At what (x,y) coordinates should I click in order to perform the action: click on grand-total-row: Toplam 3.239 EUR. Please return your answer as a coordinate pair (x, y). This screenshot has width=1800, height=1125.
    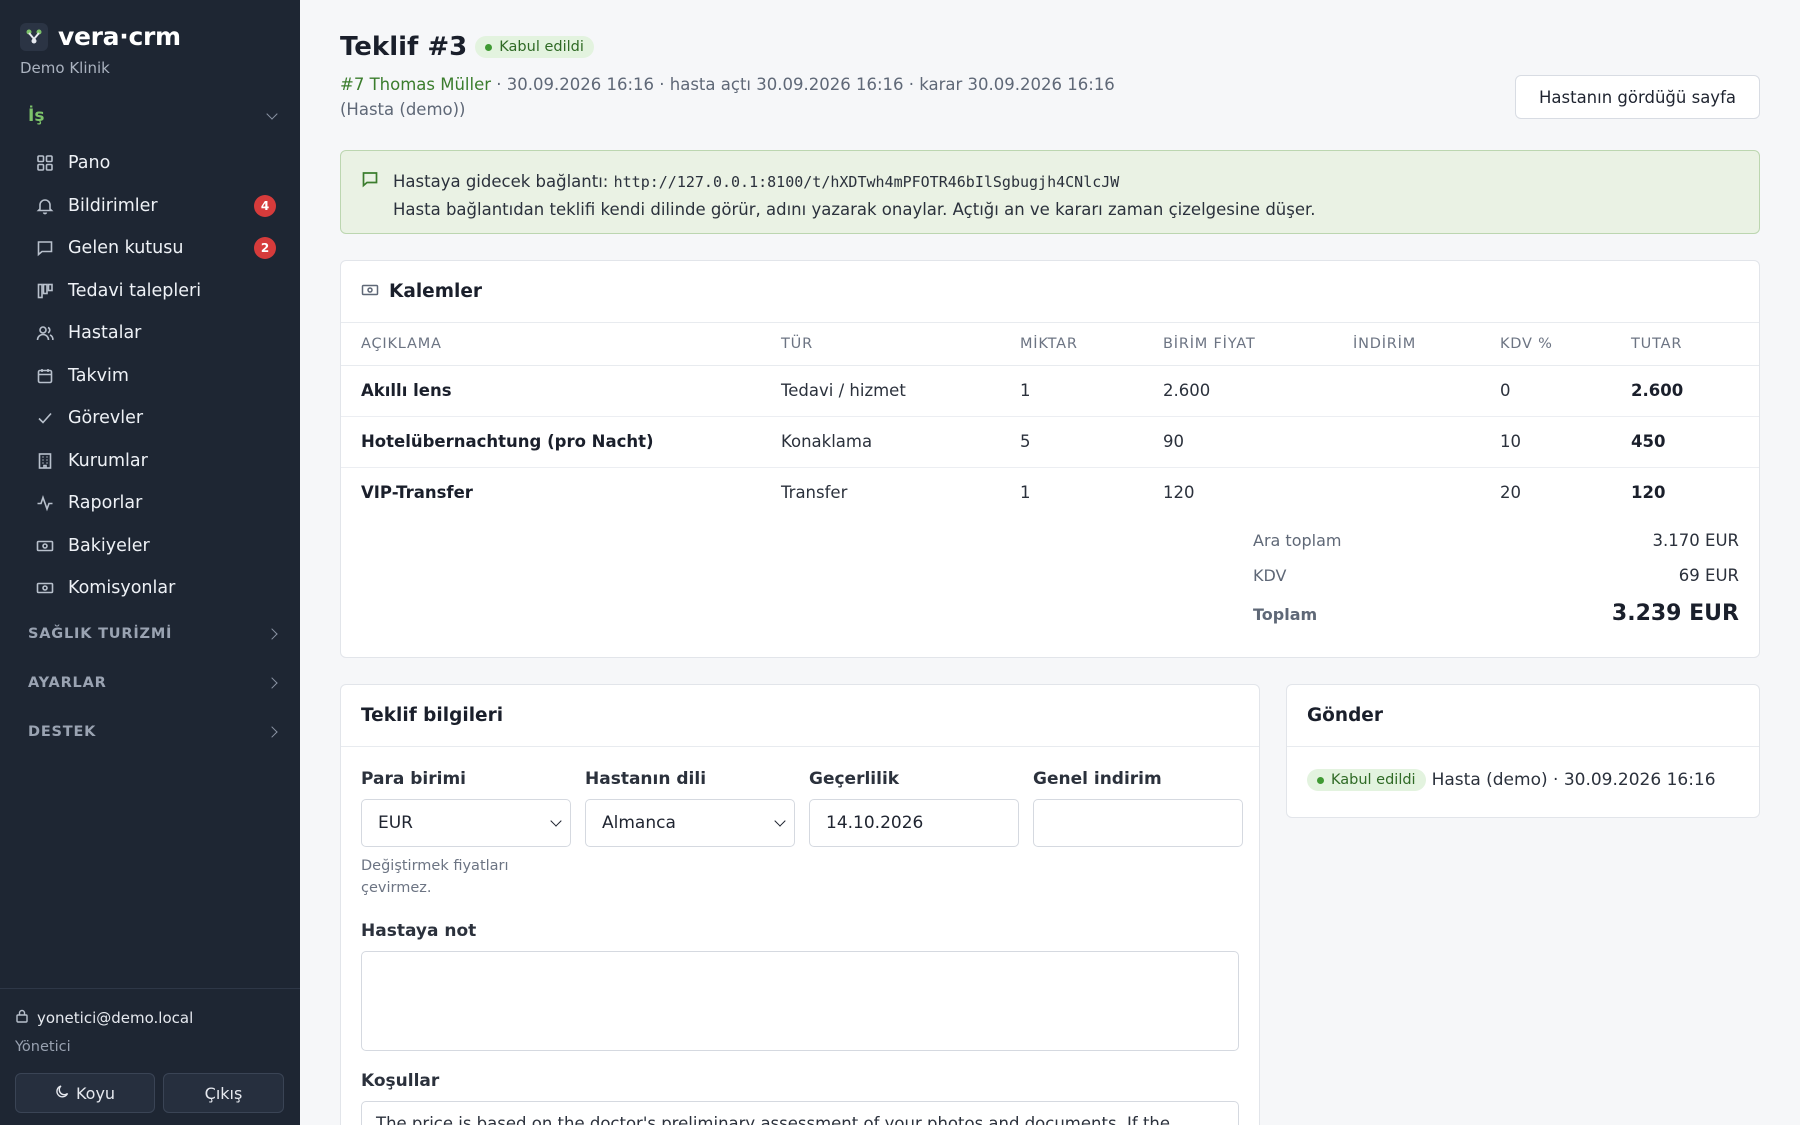
    Looking at the image, I should click on (1496, 618).